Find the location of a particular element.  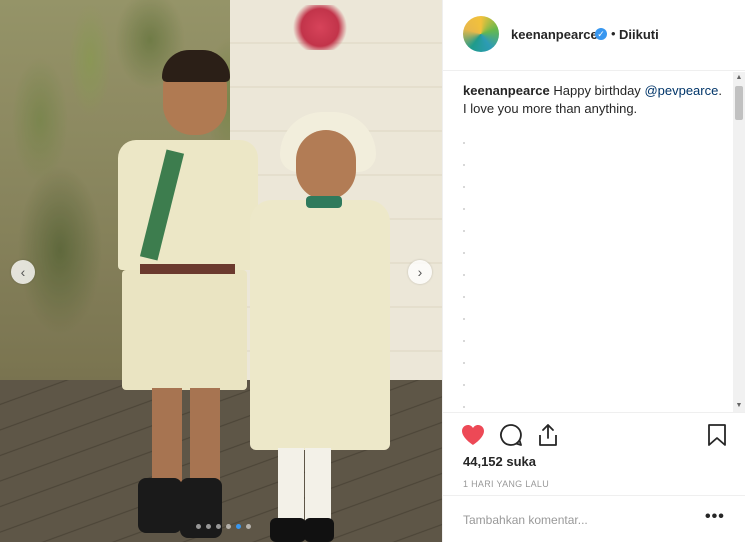

girl-dress is located at coordinates (320, 325).